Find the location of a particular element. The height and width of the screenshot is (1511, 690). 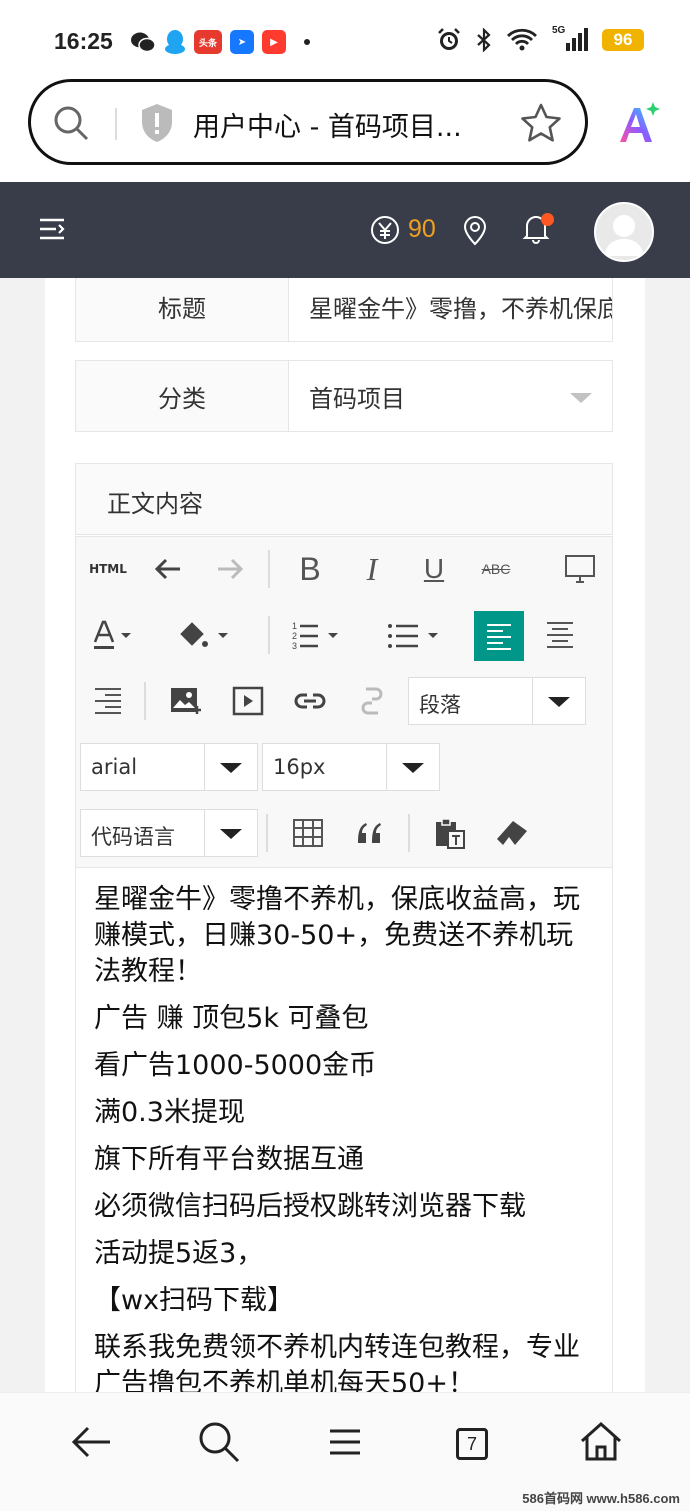

editor-paragraph: 旗下所有平台数据互通 is located at coordinates (229, 1159).